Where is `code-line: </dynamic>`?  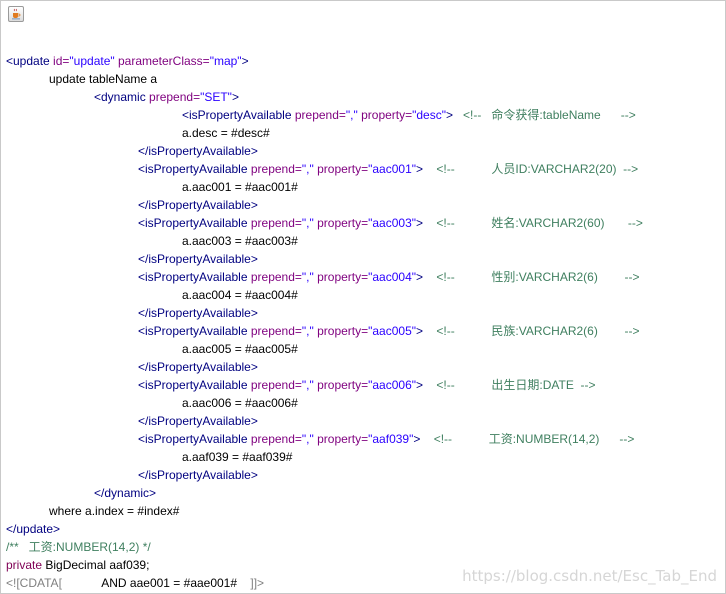
code-line: </dynamic> is located at coordinates (125, 493).